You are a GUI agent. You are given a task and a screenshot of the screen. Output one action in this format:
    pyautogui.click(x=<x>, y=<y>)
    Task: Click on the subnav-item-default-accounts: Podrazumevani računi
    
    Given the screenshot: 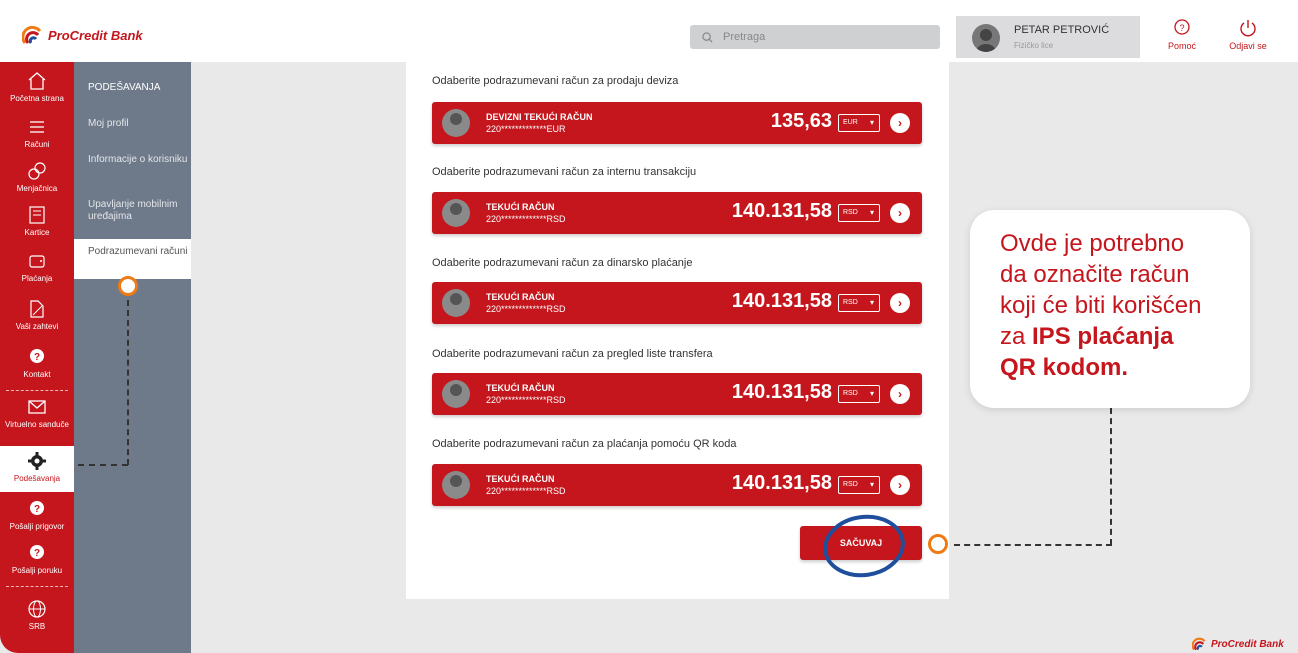 What is the action you would take?
    pyautogui.click(x=132, y=259)
    